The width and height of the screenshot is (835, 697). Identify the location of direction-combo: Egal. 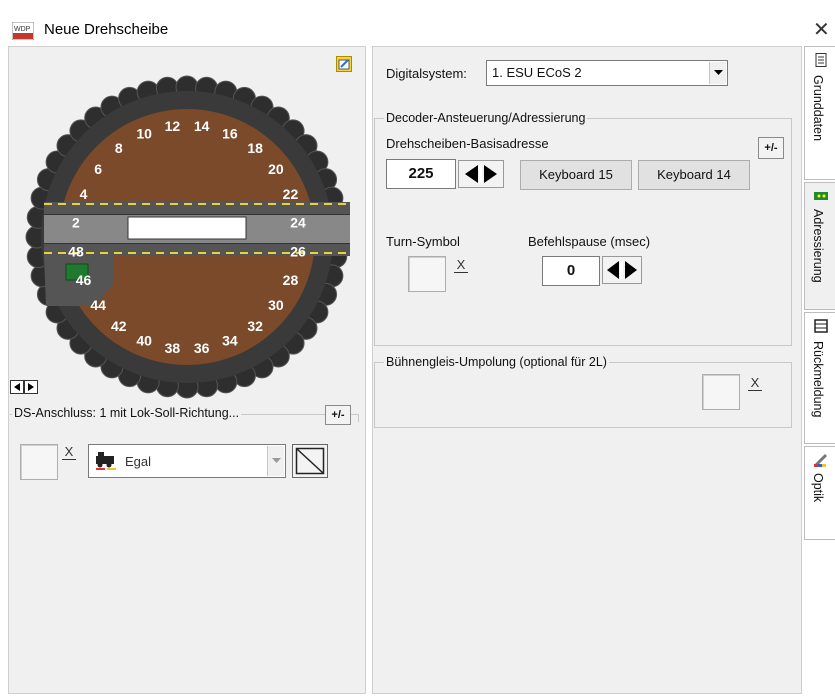
(187, 461).